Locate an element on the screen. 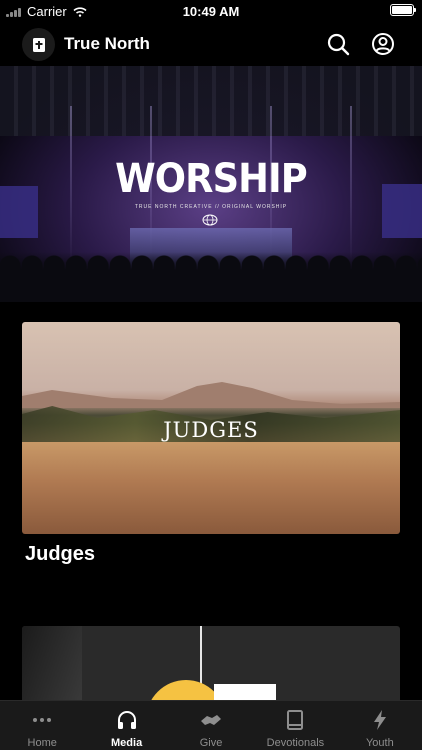 The image size is (422, 750). tab-label: Home is located at coordinates (42, 743).